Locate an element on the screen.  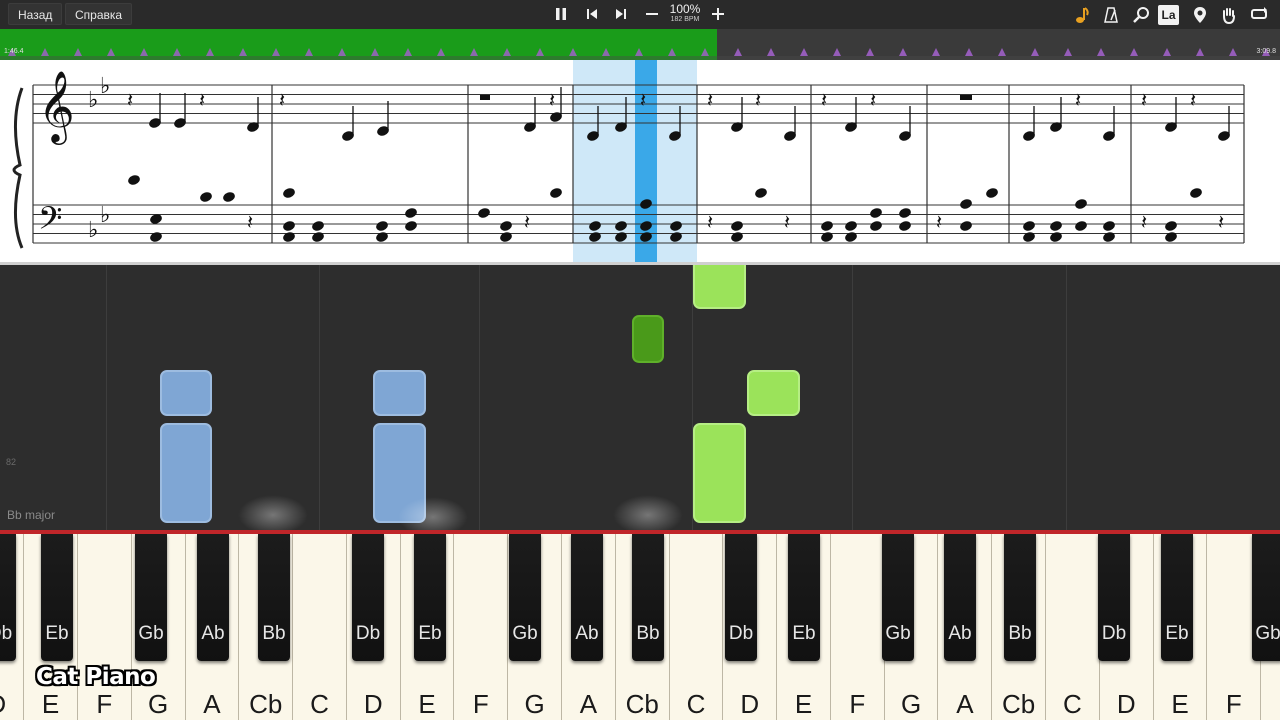
flat-sign: ♭ is located at coordinates (105, 215).